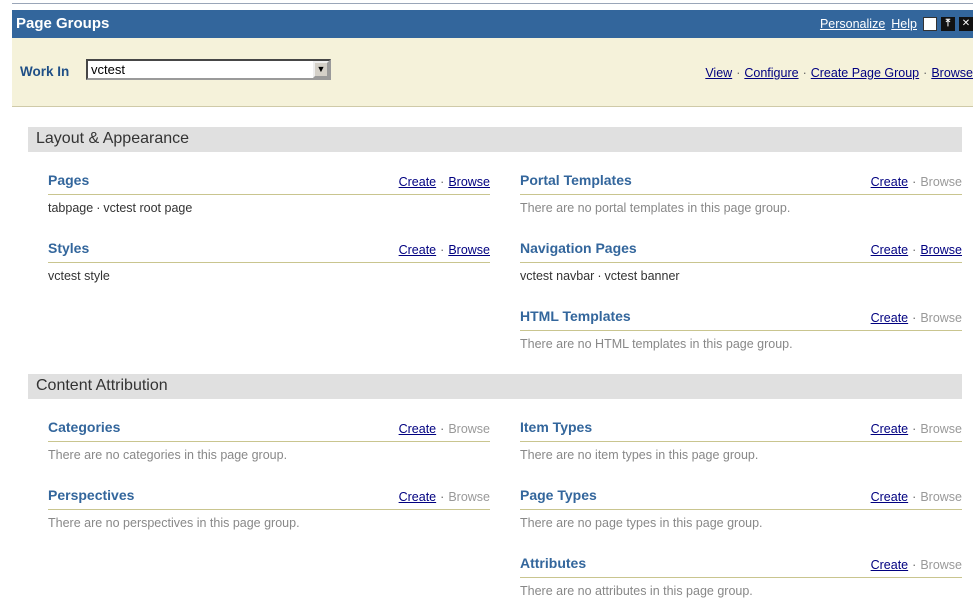 This screenshot has width=973, height=607. Describe the element at coordinates (890, 182) in the screenshot. I see `portal-templates-create-link: Create` at that location.